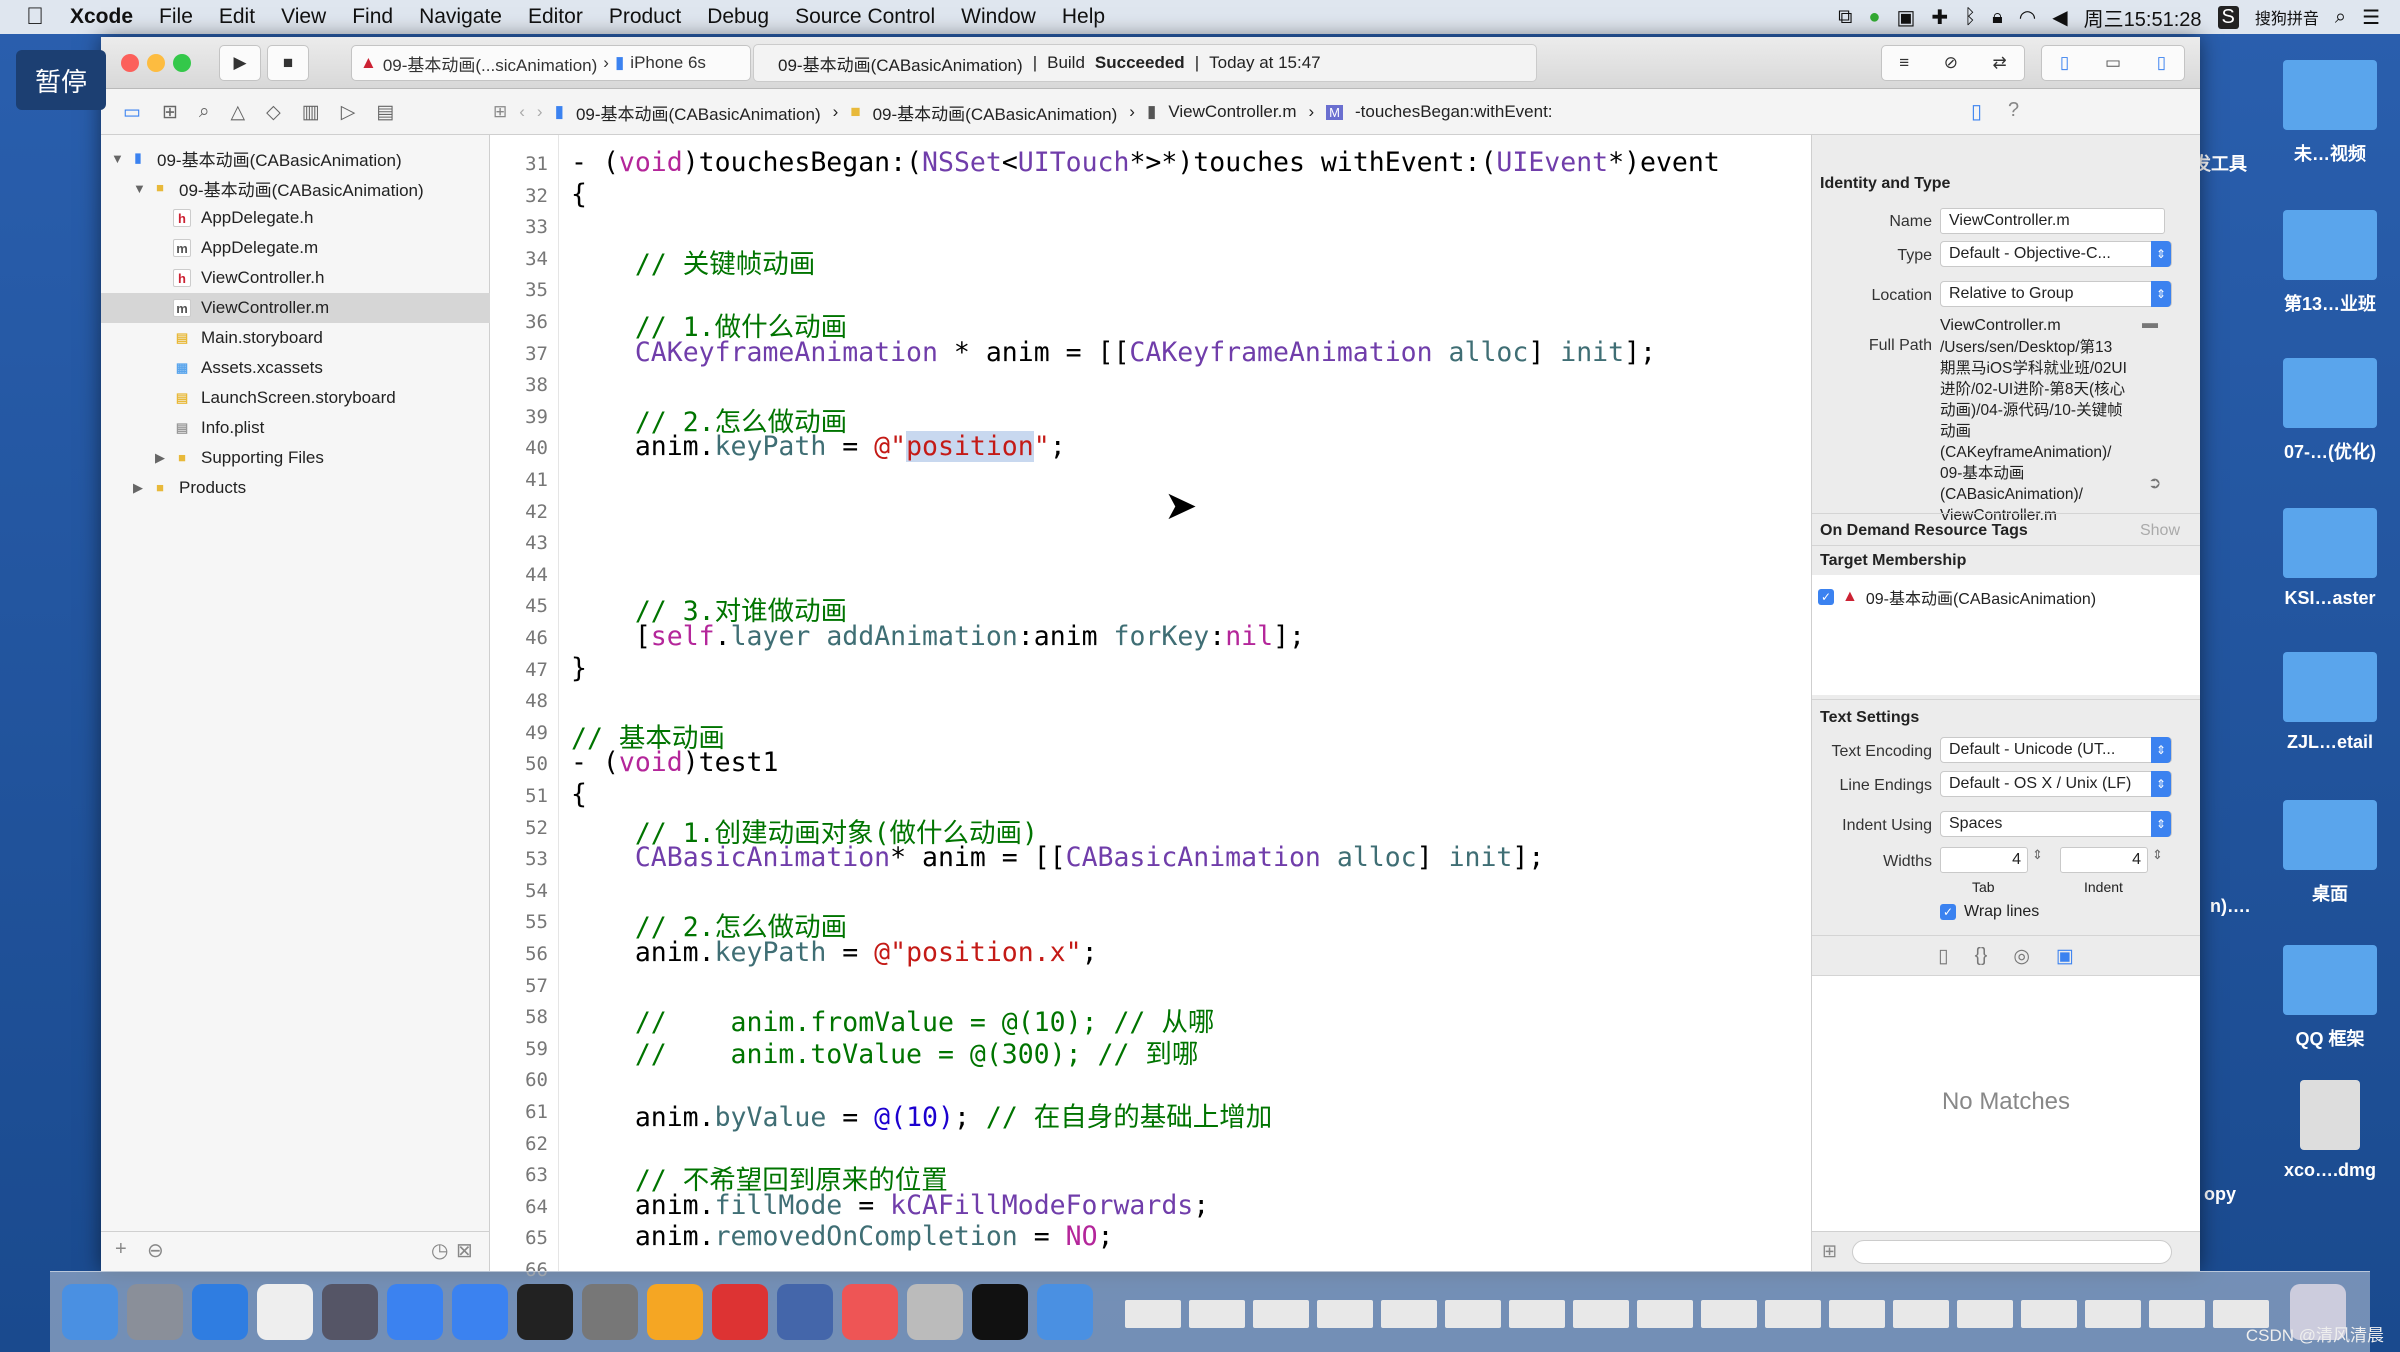 The image size is (2400, 1352). What do you see at coordinates (2371, 17) in the screenshot?
I see `notification-icon: ☰` at bounding box center [2371, 17].